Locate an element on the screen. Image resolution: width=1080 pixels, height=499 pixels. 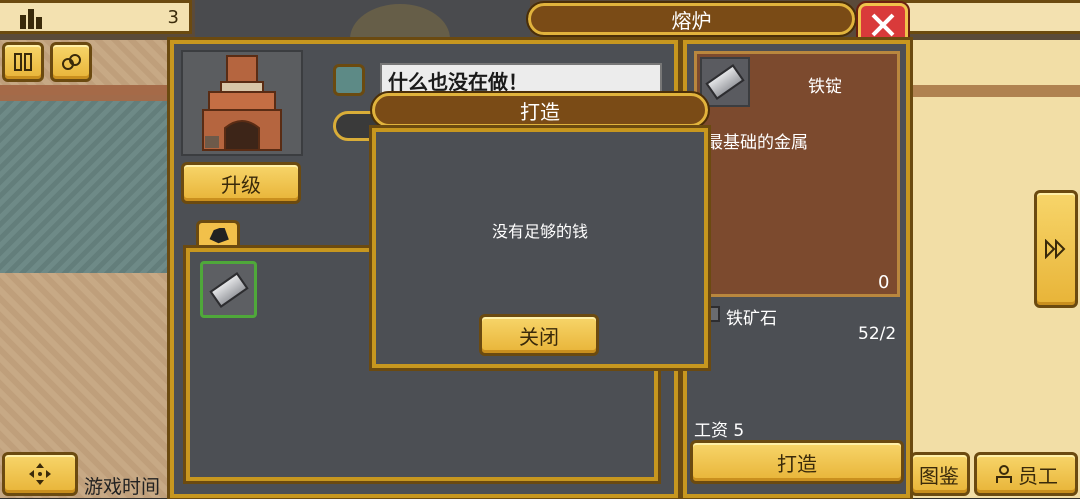
item-icon-frame is located at coordinates (725, 82).